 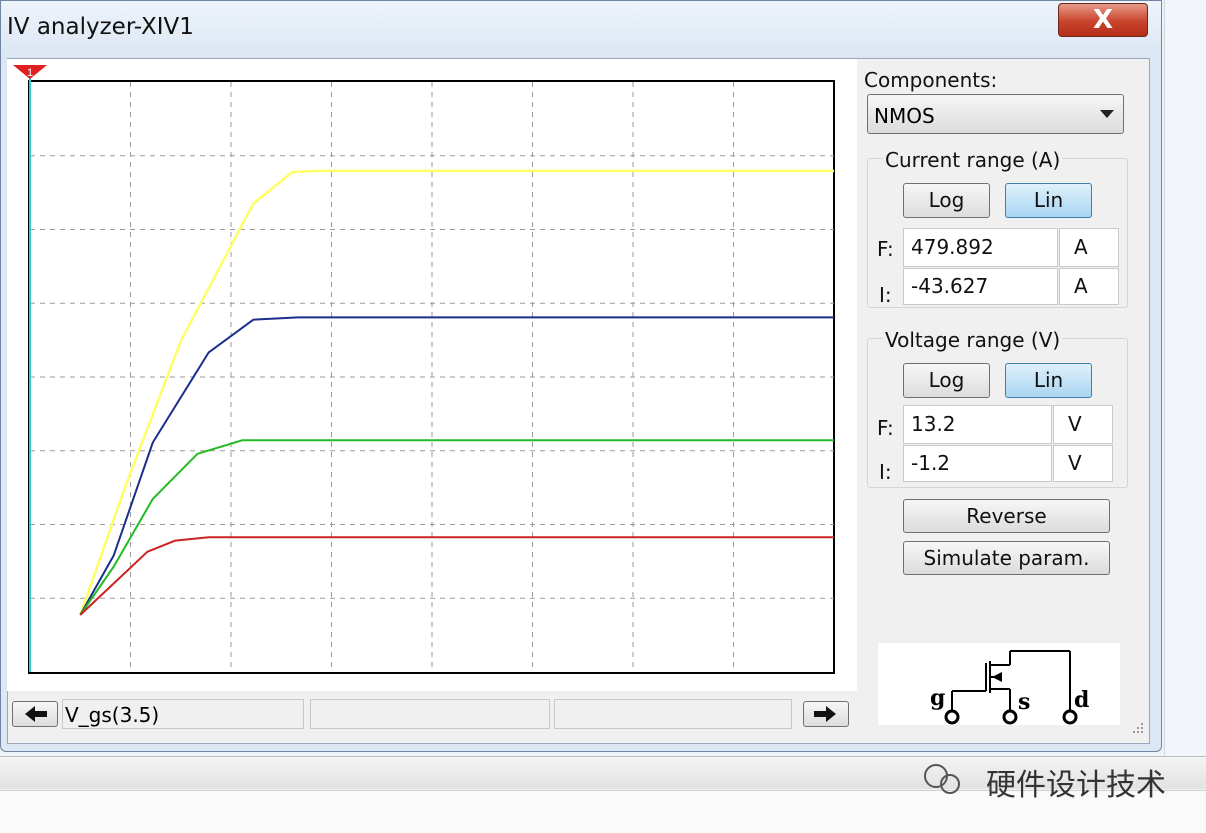 I want to click on chevron-down-icon, so click(x=1107, y=114).